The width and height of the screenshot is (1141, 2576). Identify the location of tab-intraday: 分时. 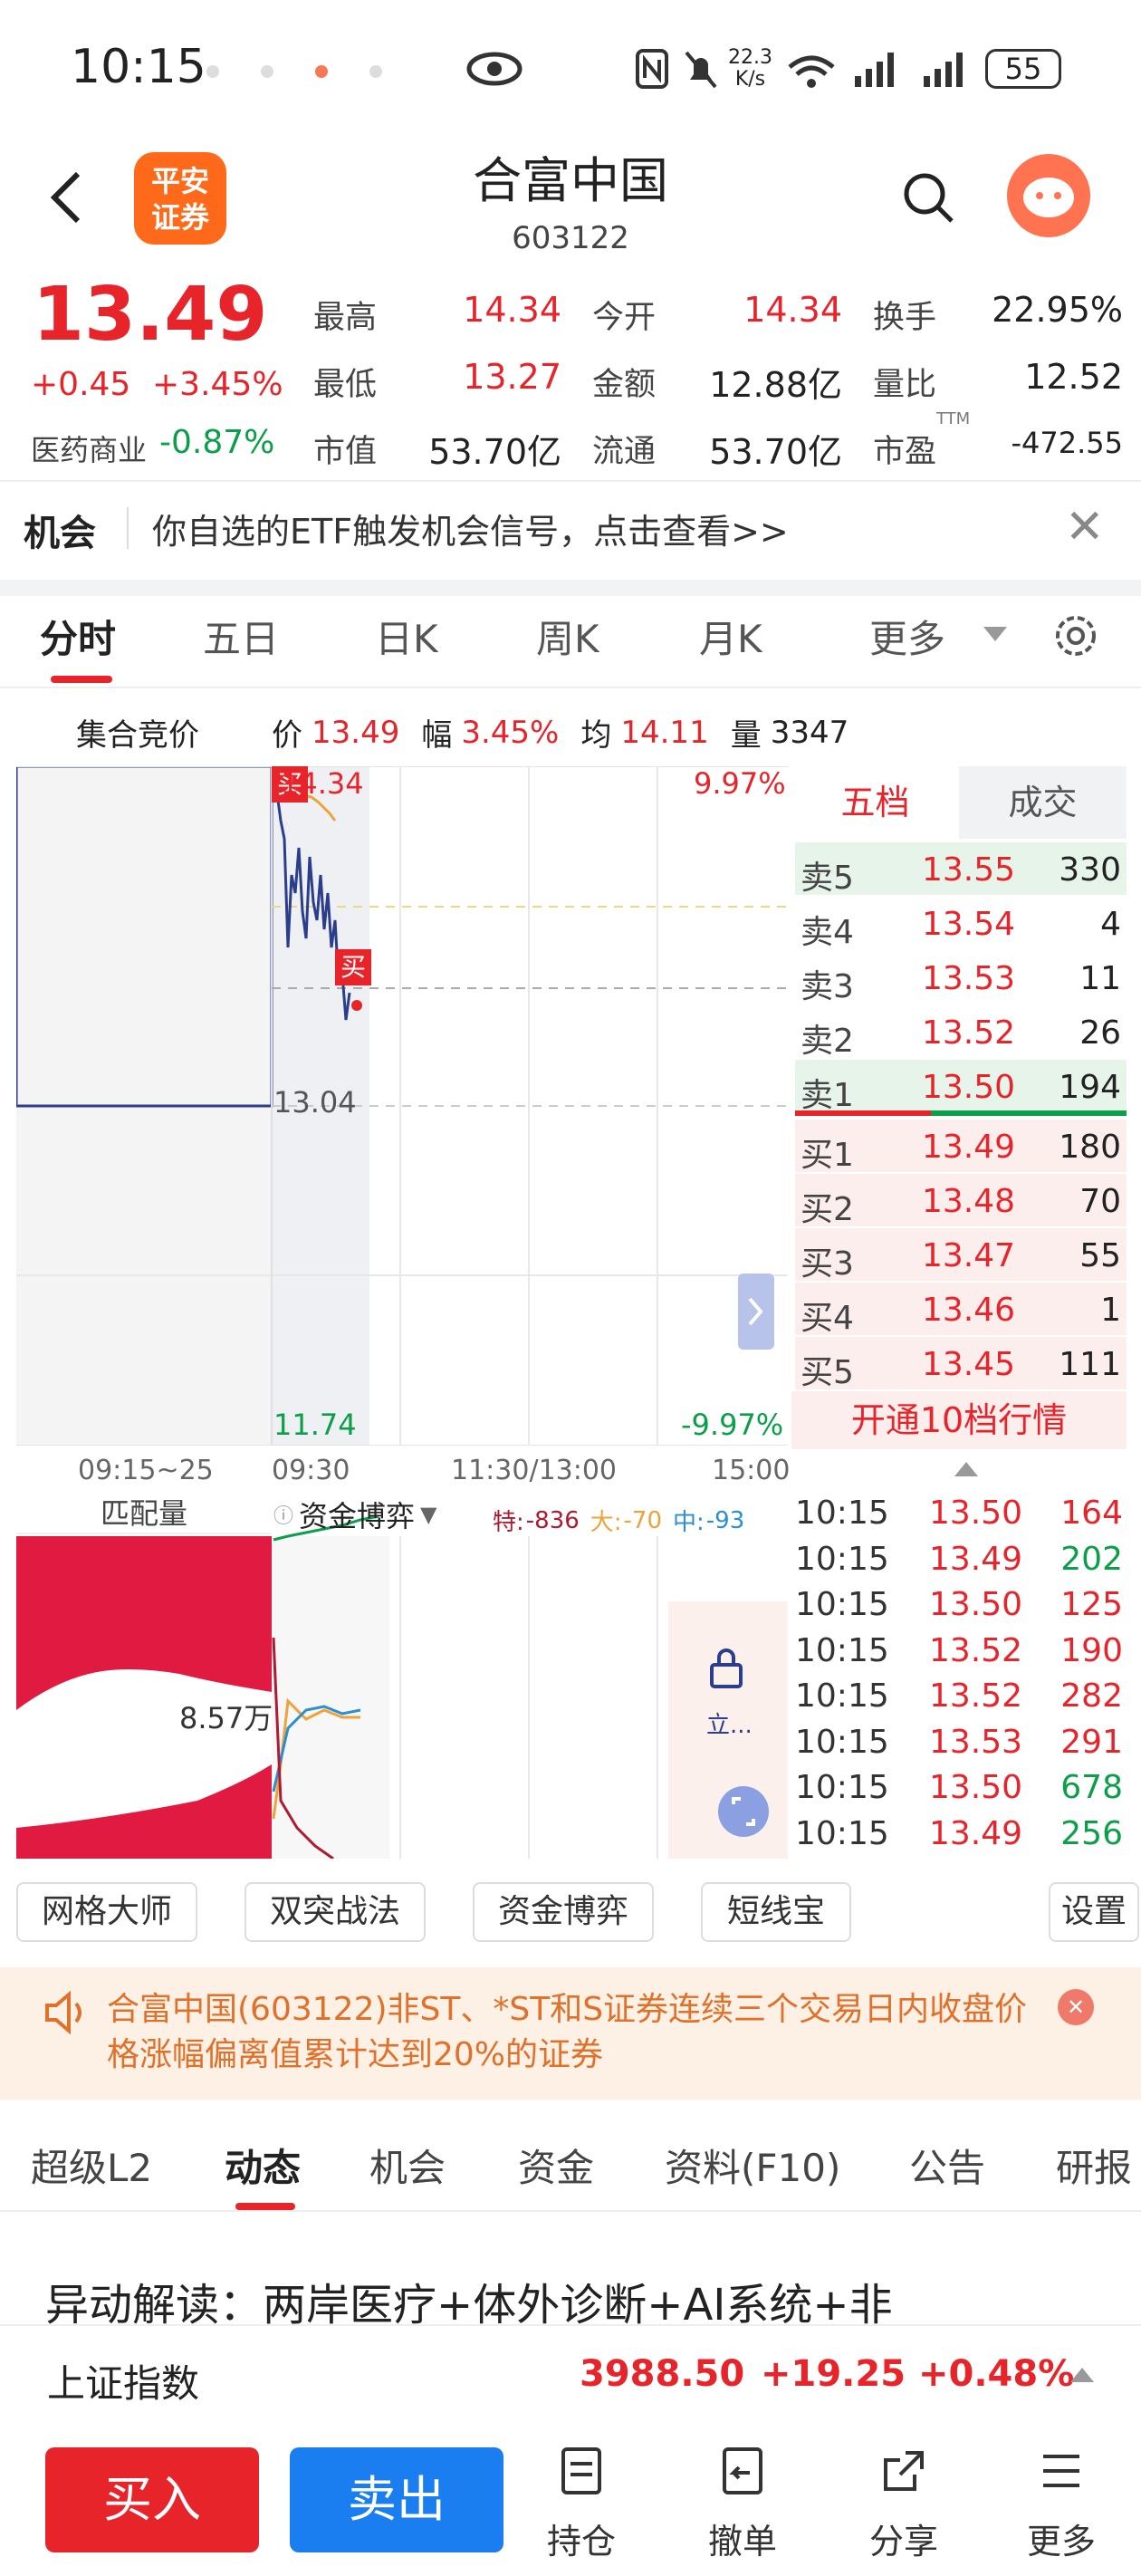
(78, 636).